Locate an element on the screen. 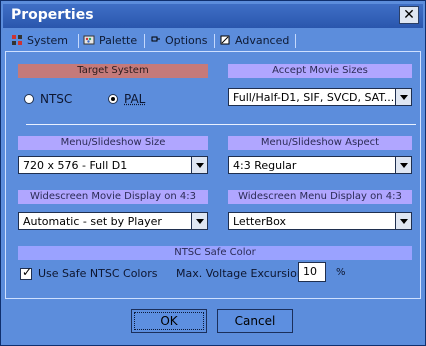  tab-palette: Palette is located at coordinates (114, 41).